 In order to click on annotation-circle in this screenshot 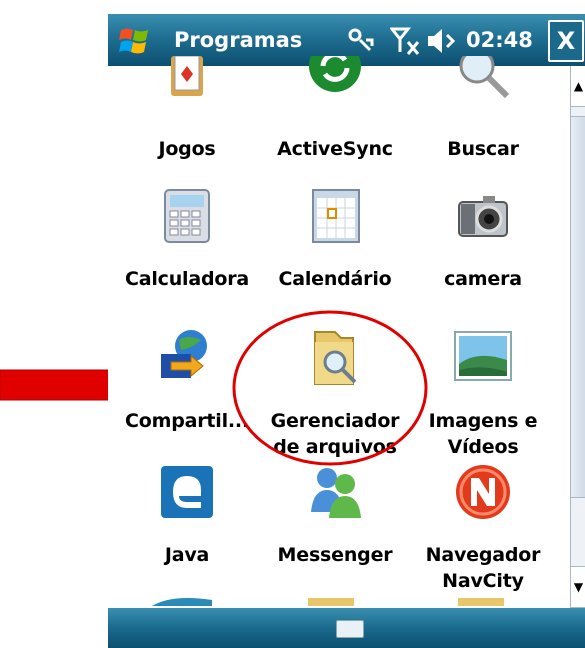, I will do `click(330, 388)`.